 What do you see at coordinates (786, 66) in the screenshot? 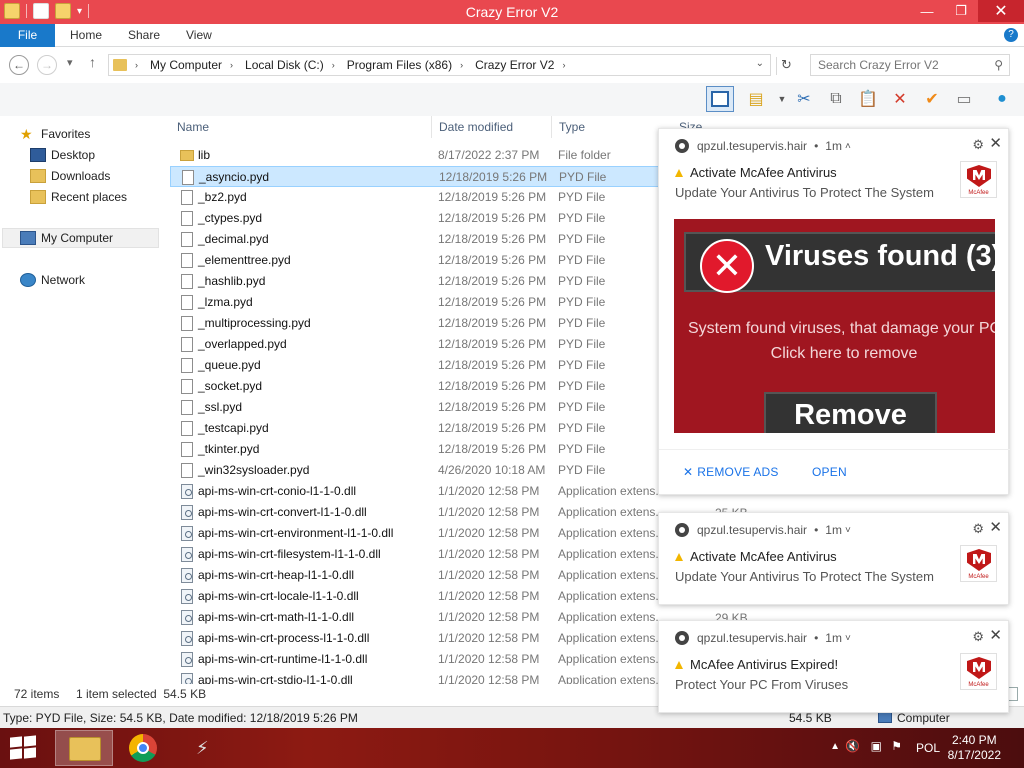
I see `refresh-button: ↻` at bounding box center [786, 66].